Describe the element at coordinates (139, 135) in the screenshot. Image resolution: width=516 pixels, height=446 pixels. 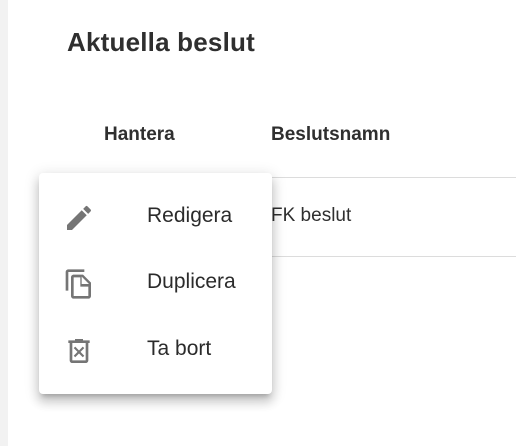
I see `column-header-manage: Hantera` at that location.